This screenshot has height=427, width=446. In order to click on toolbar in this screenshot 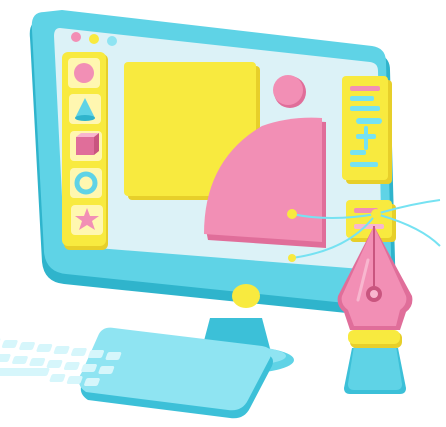, I will do `click(85, 151)`.